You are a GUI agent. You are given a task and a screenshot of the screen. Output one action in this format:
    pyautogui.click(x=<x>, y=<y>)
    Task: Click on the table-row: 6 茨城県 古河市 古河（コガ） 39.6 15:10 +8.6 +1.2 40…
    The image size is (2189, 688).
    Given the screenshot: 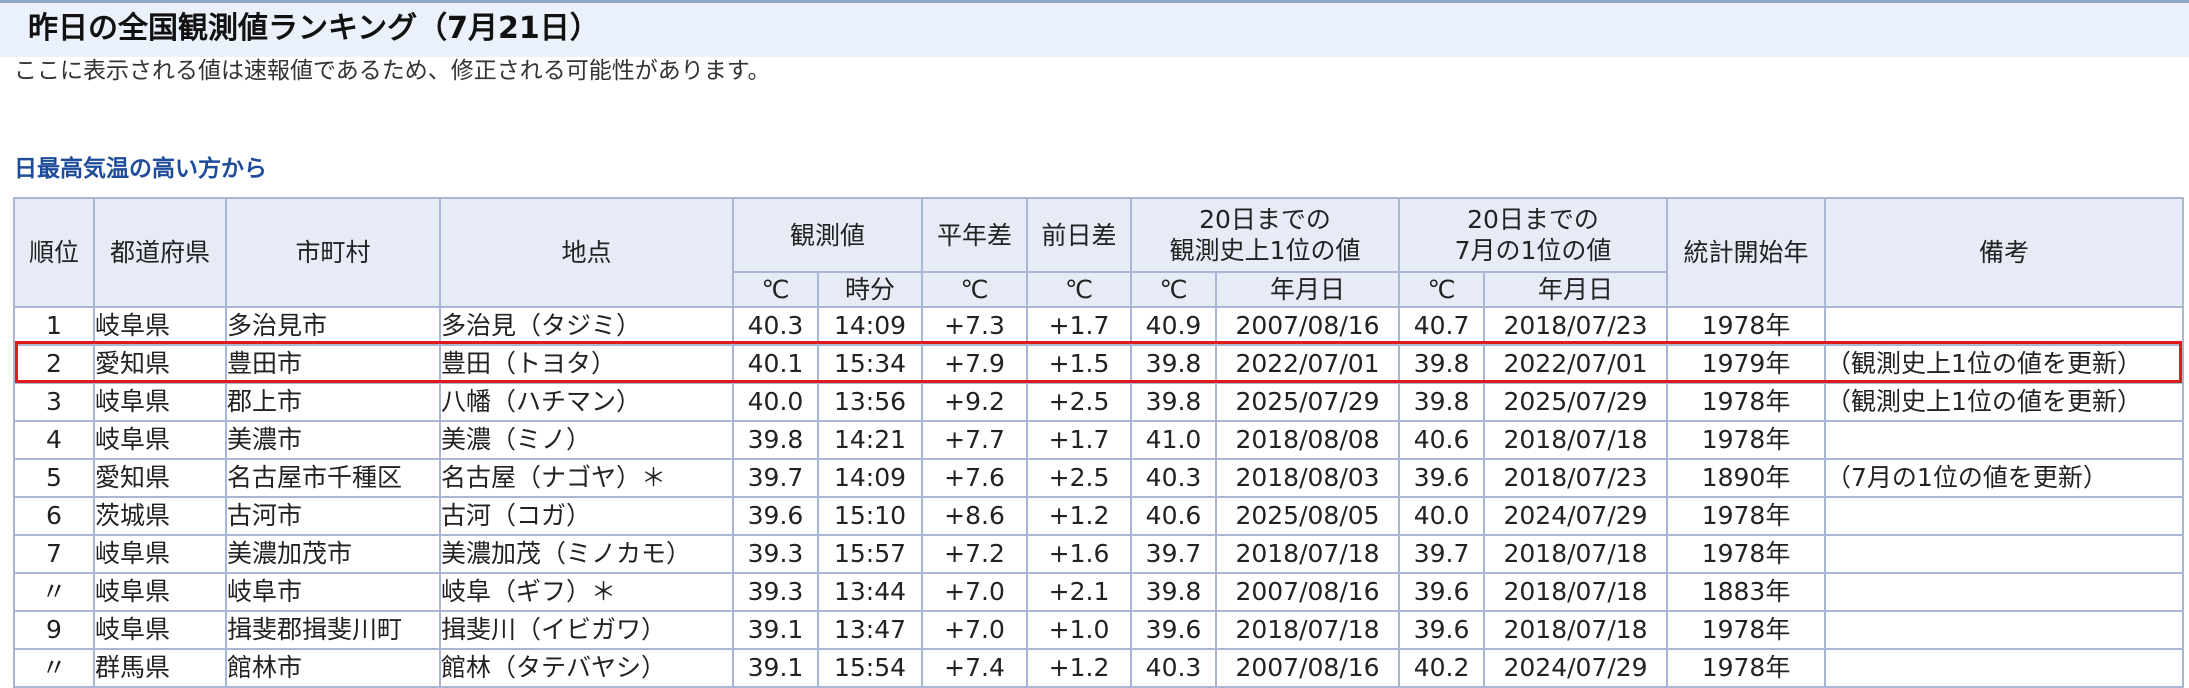 What is the action you would take?
    pyautogui.click(x=1099, y=516)
    